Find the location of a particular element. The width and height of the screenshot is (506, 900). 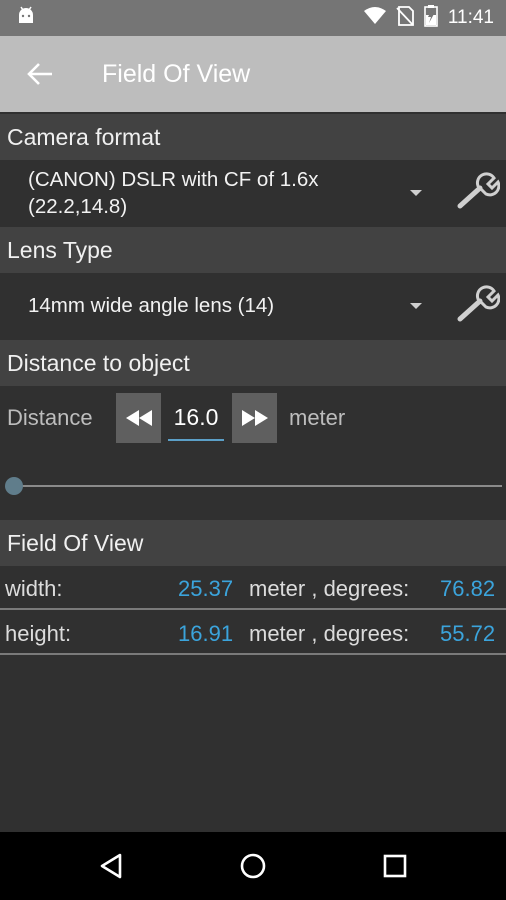

page-title: Field Of View is located at coordinates (176, 73).